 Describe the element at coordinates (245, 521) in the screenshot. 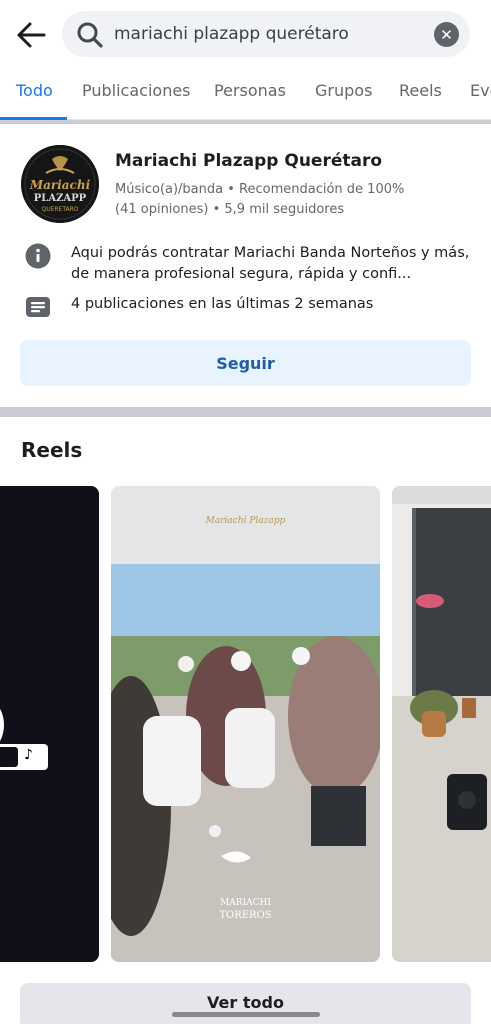

I see `reel-watermark: Mariachi Plazapp` at that location.